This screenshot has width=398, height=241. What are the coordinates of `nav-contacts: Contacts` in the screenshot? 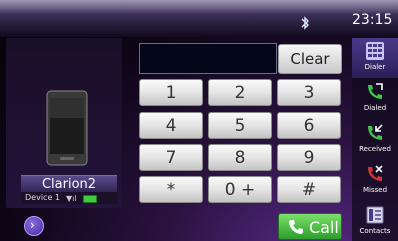 It's located at (375, 221).